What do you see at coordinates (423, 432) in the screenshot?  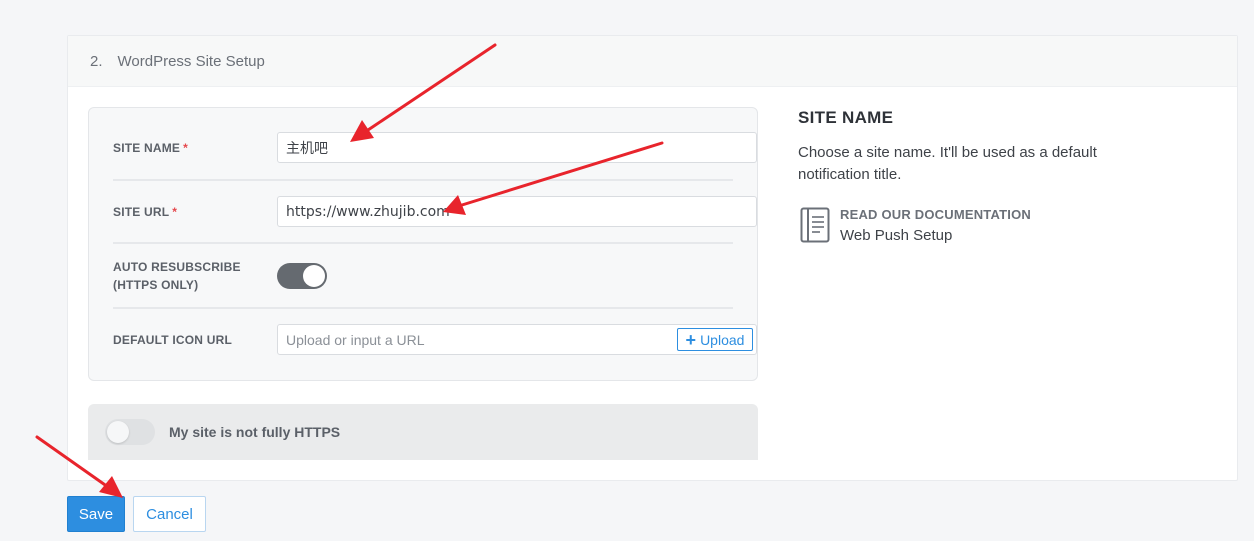 I see `https-option: My site is not fully HTTPS` at bounding box center [423, 432].